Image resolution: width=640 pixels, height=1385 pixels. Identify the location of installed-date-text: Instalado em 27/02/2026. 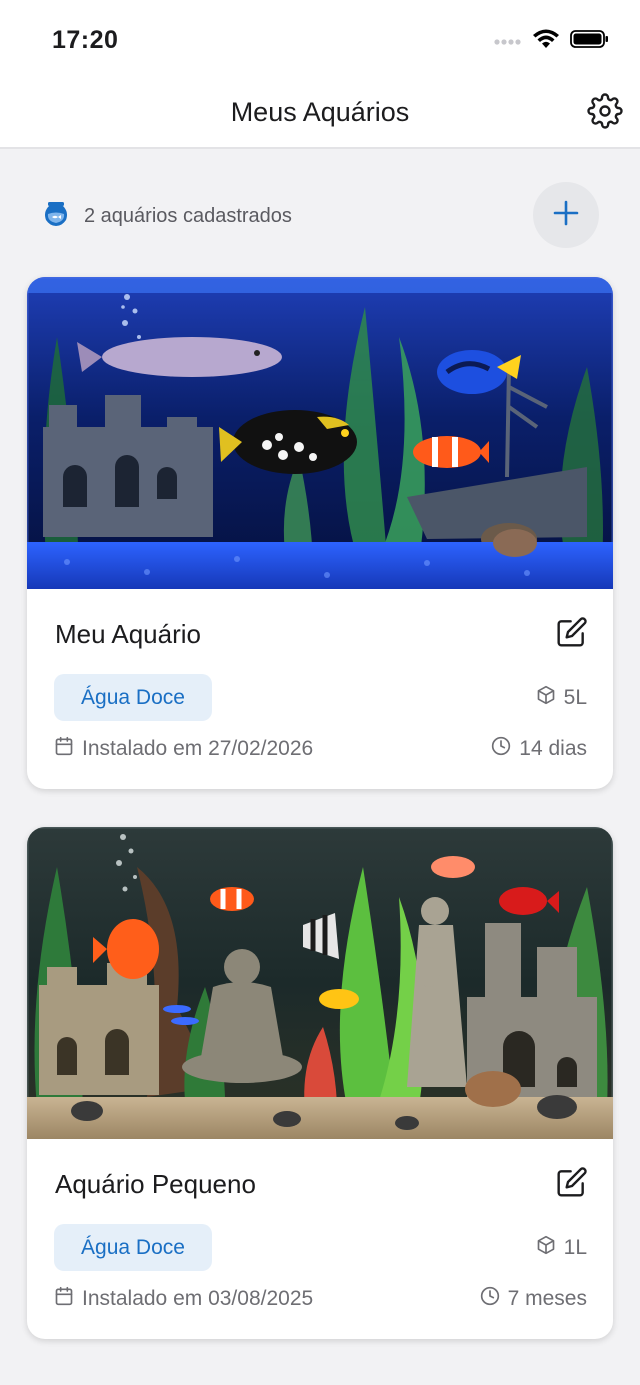
(198, 748).